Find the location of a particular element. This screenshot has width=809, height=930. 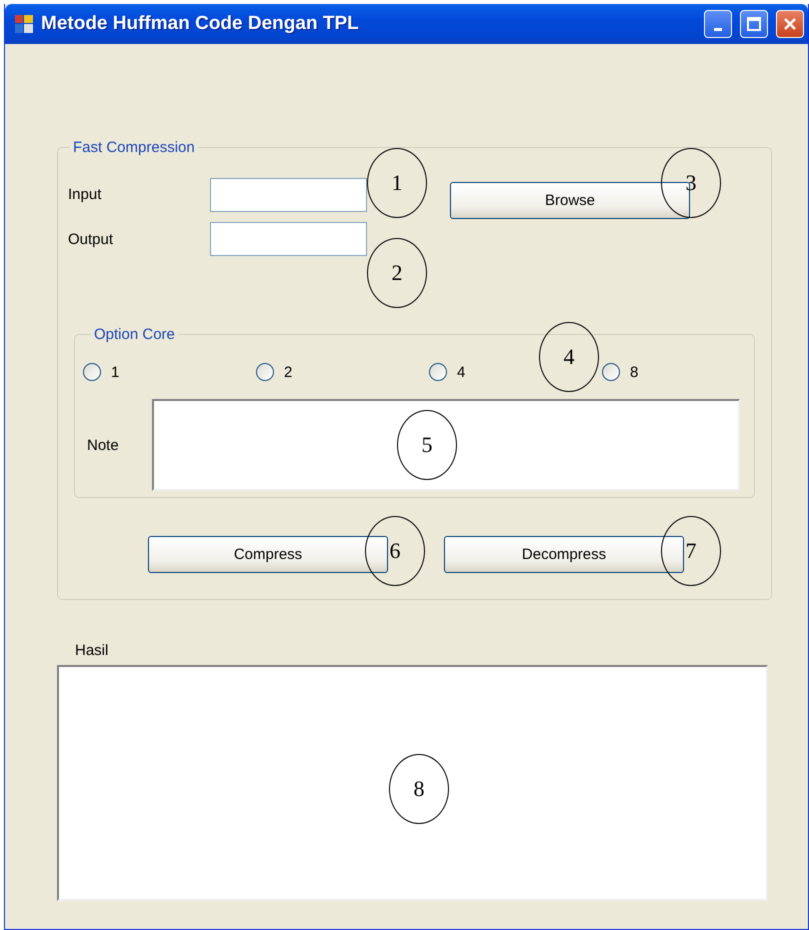

note-field is located at coordinates (446, 445).